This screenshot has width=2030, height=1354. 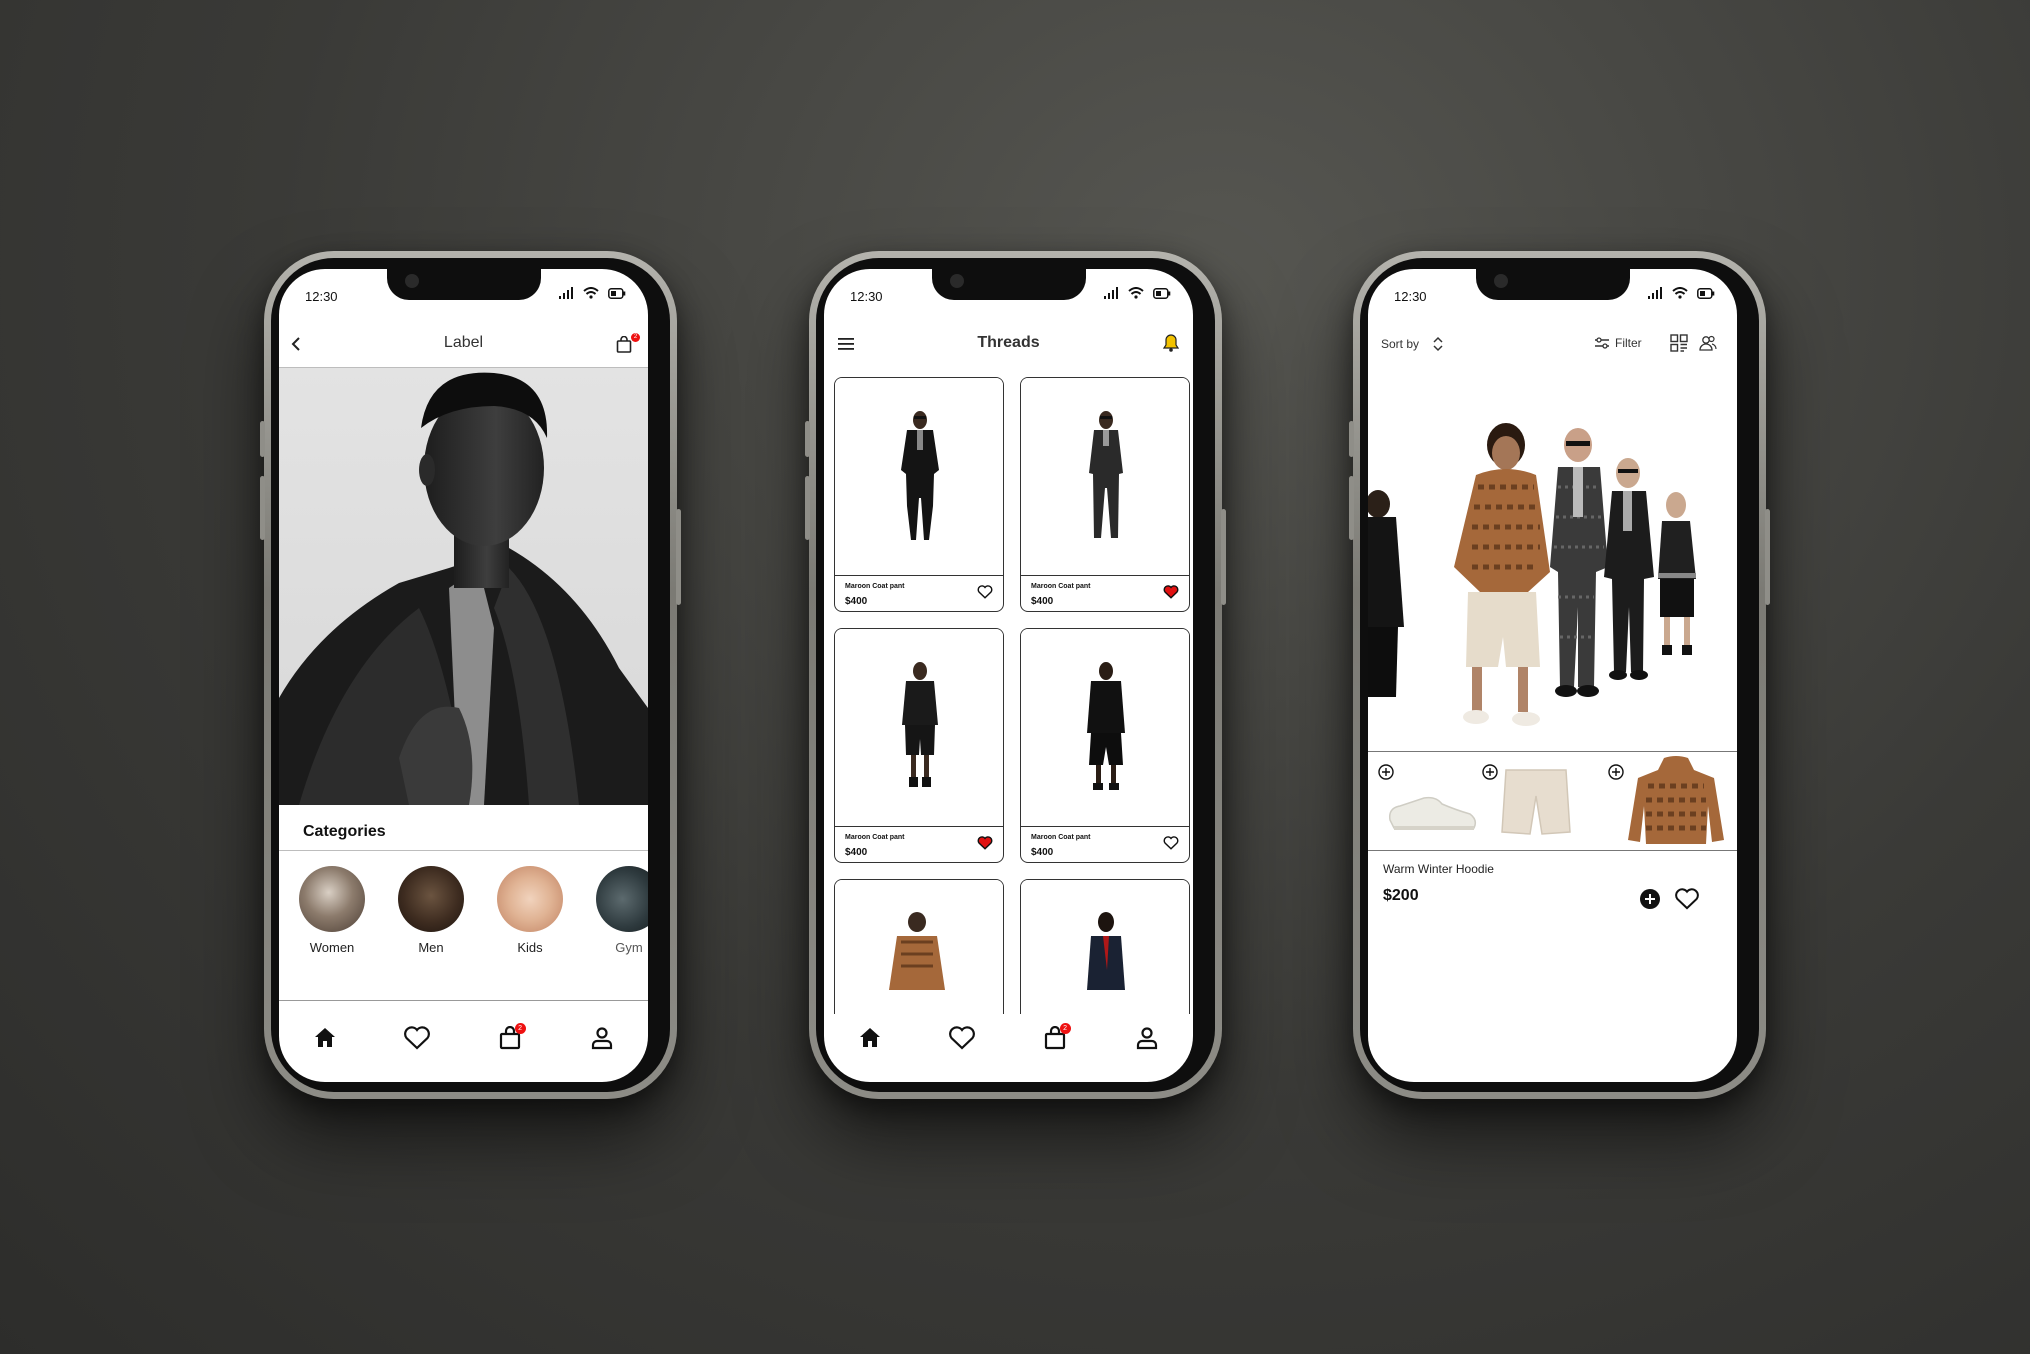 I want to click on cart-button: 2, so click(x=628, y=344).